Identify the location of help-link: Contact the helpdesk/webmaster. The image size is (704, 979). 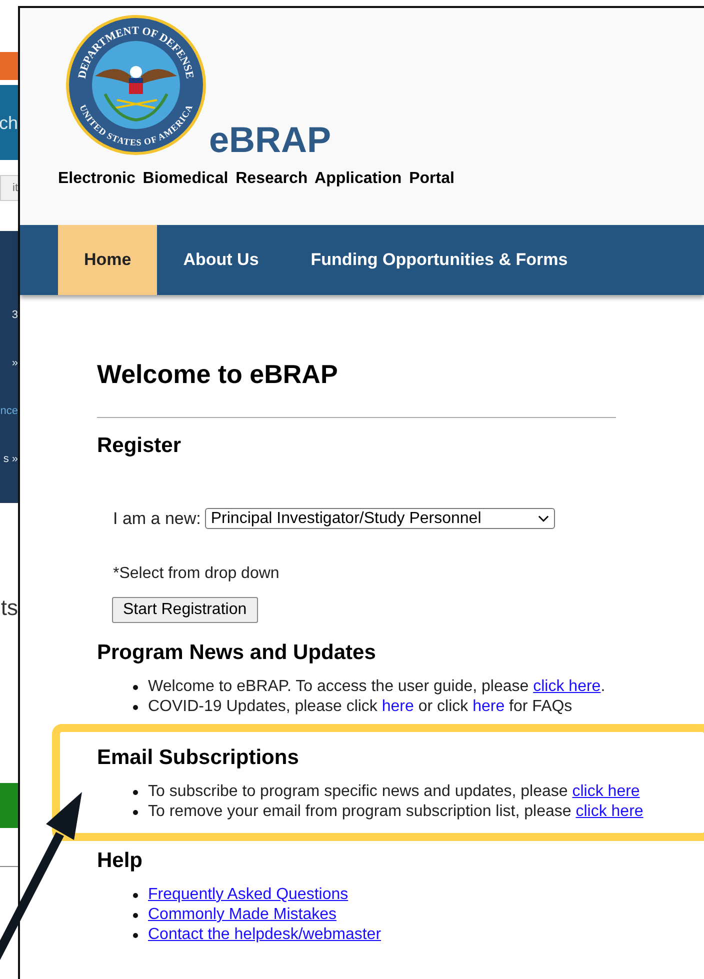
(265, 935).